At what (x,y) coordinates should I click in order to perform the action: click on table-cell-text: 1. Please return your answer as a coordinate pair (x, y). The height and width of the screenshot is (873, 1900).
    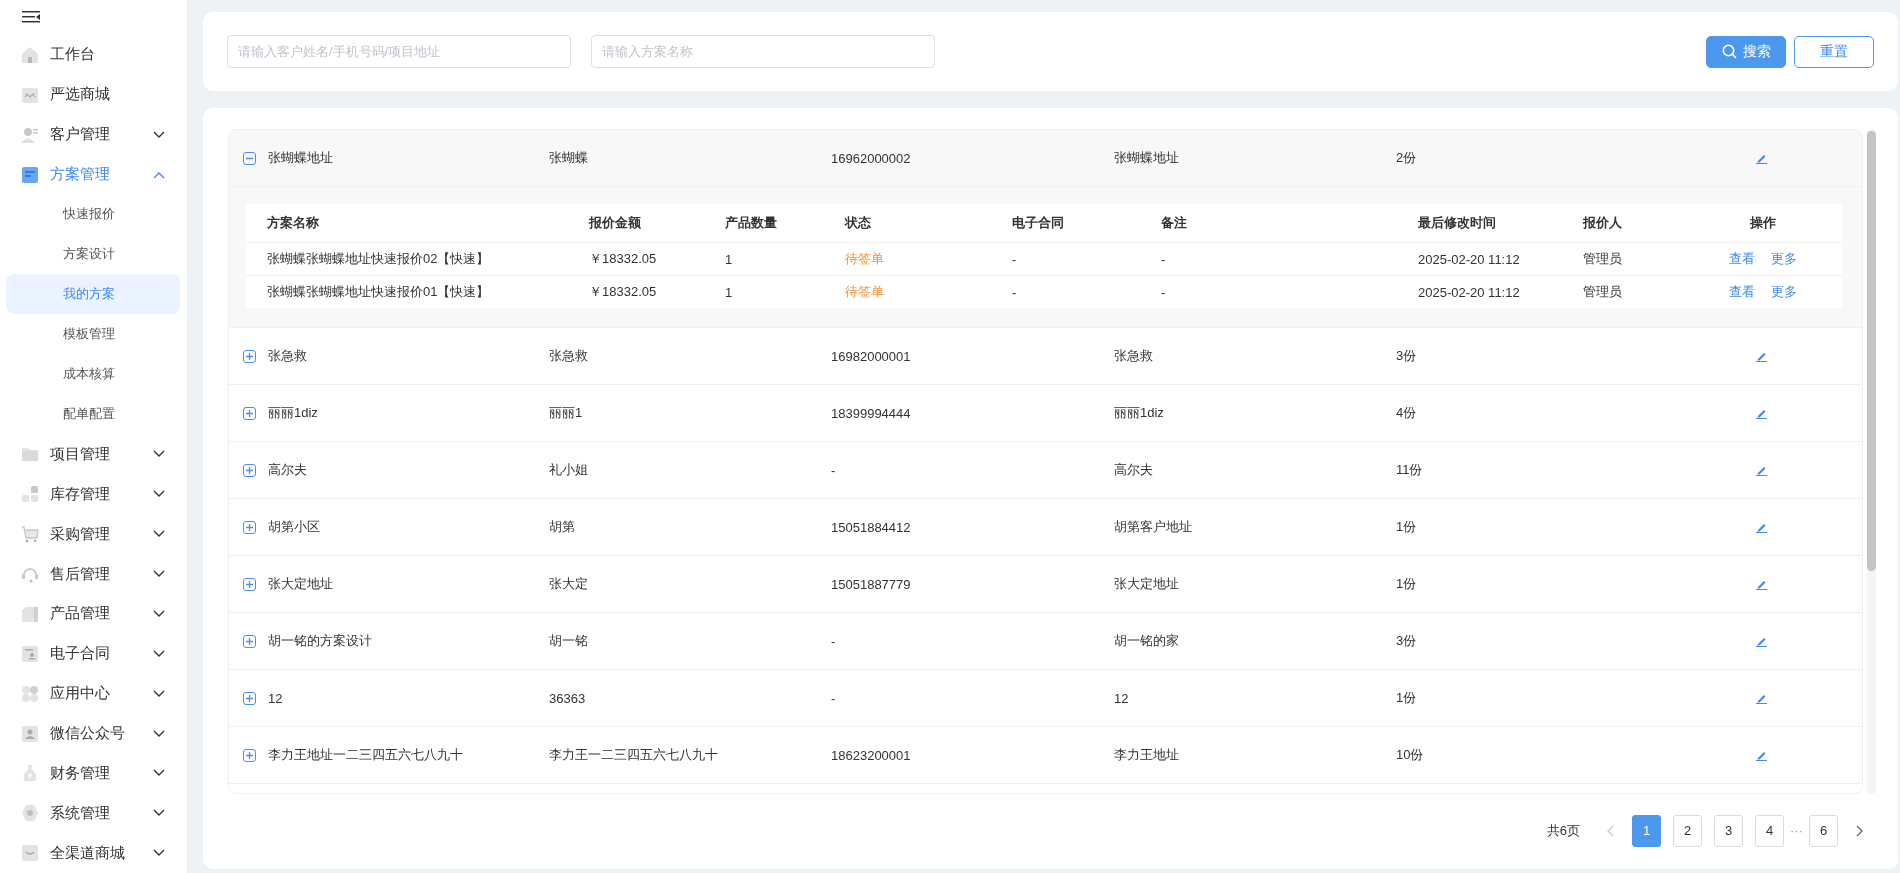
    Looking at the image, I should click on (729, 259).